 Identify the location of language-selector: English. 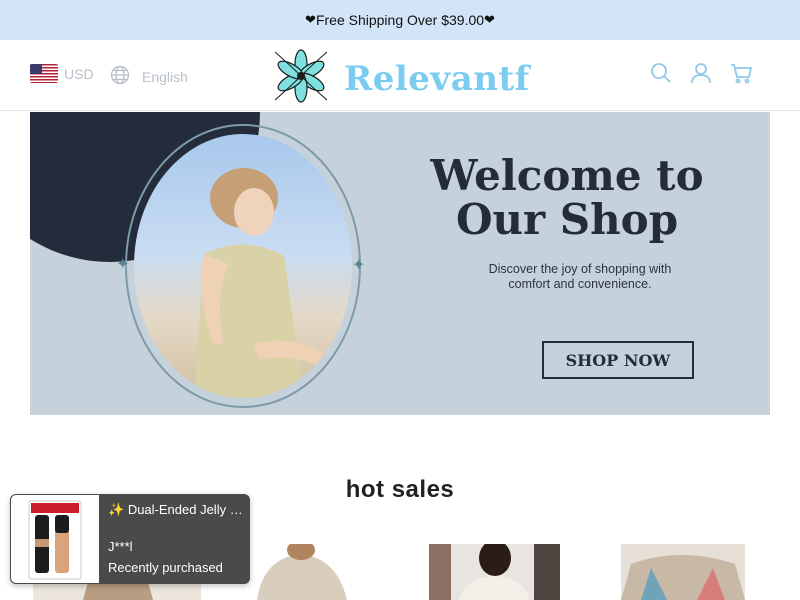
(149, 76).